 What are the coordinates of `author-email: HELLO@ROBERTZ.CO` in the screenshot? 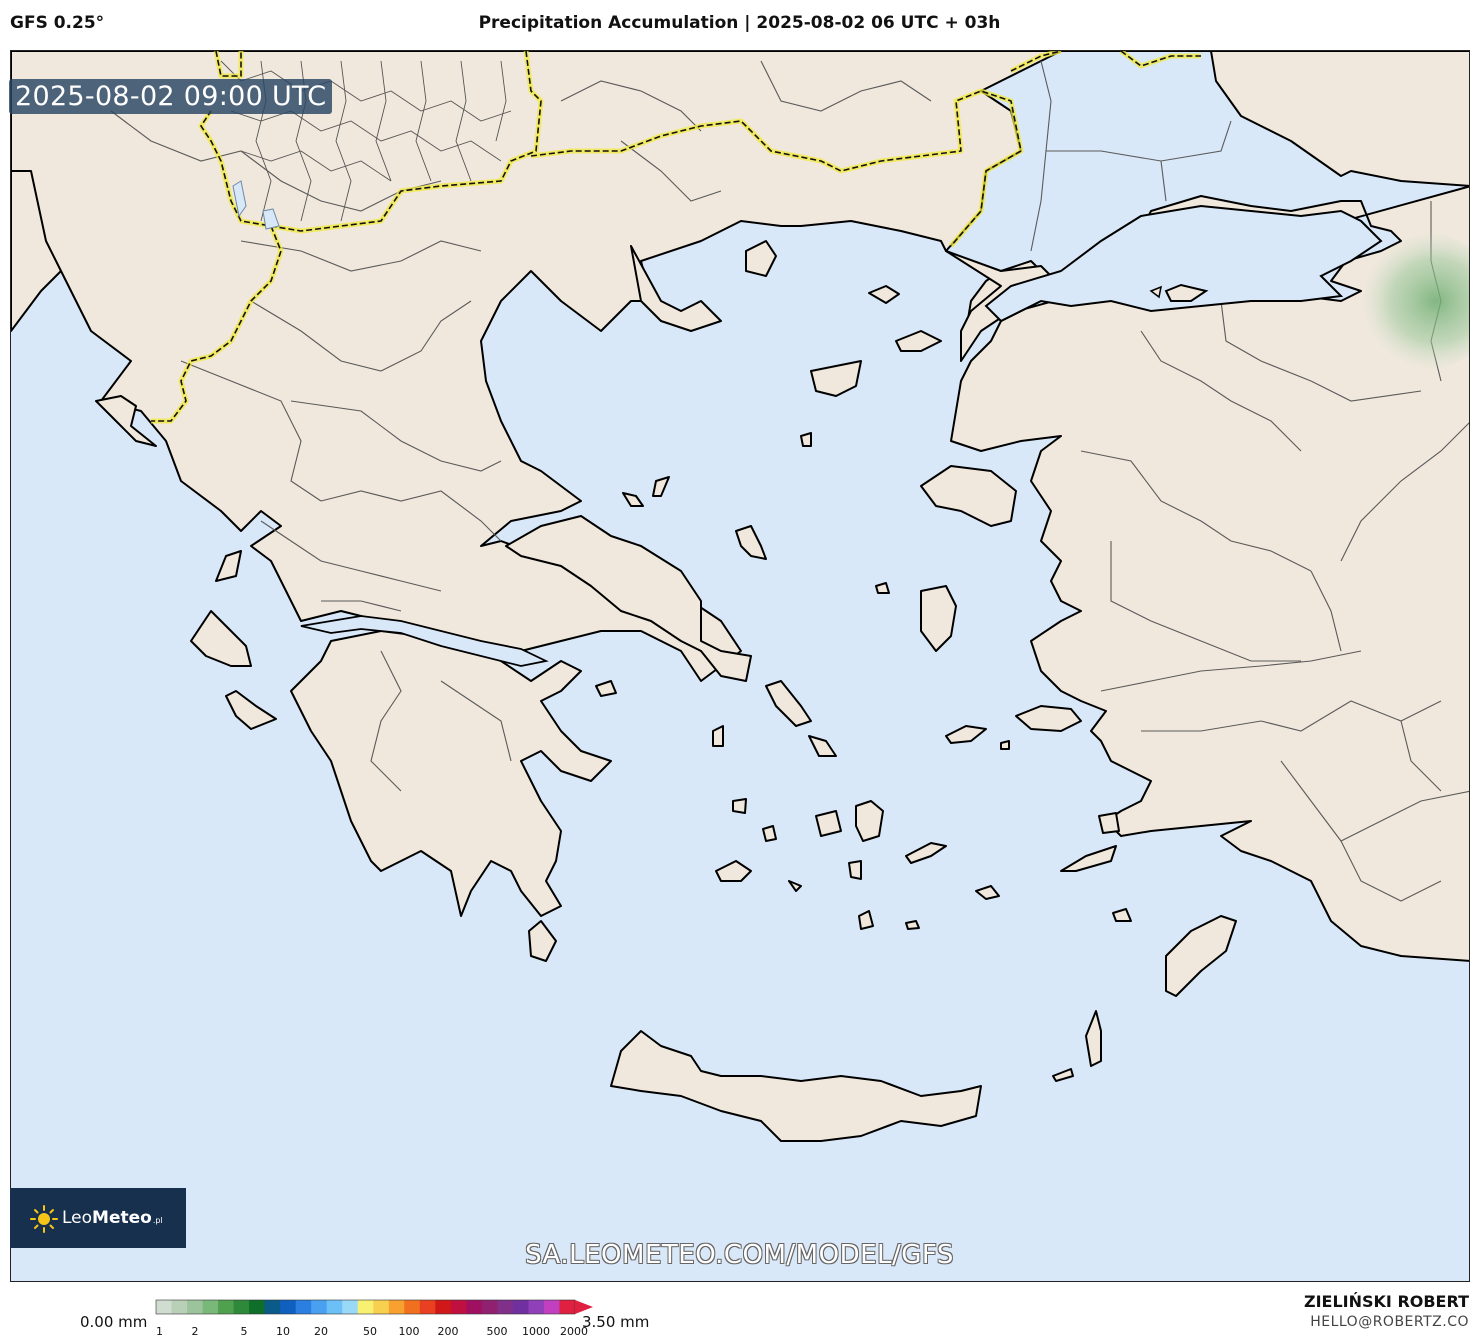 It's located at (1389, 1322).